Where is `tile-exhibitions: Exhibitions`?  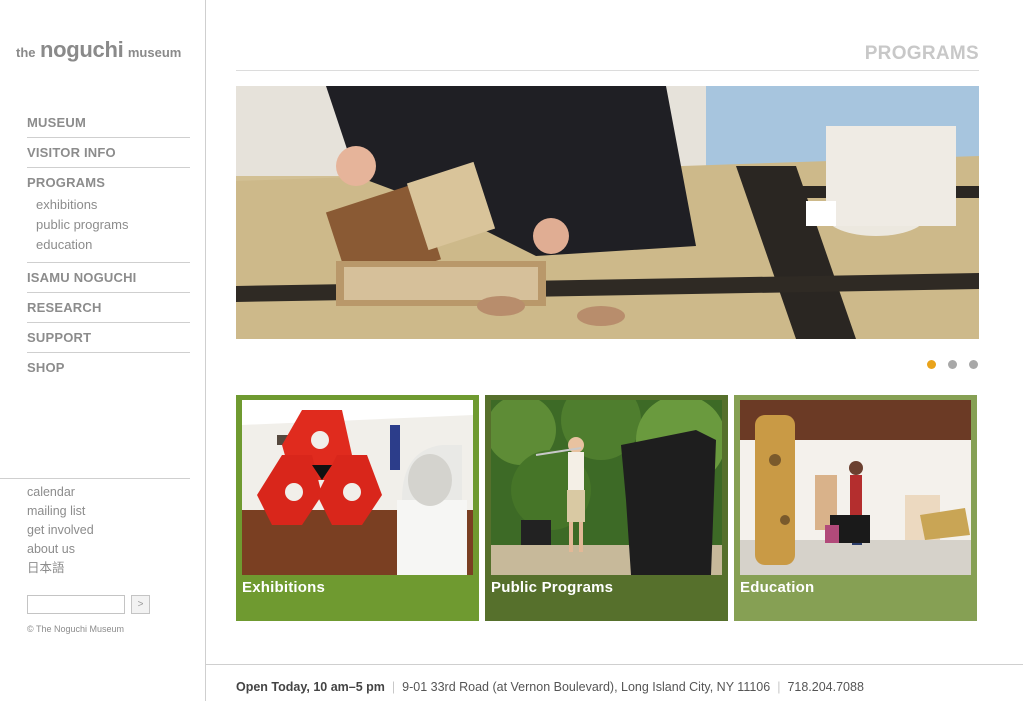
tile-exhibitions: Exhibitions is located at coordinates (357, 508).